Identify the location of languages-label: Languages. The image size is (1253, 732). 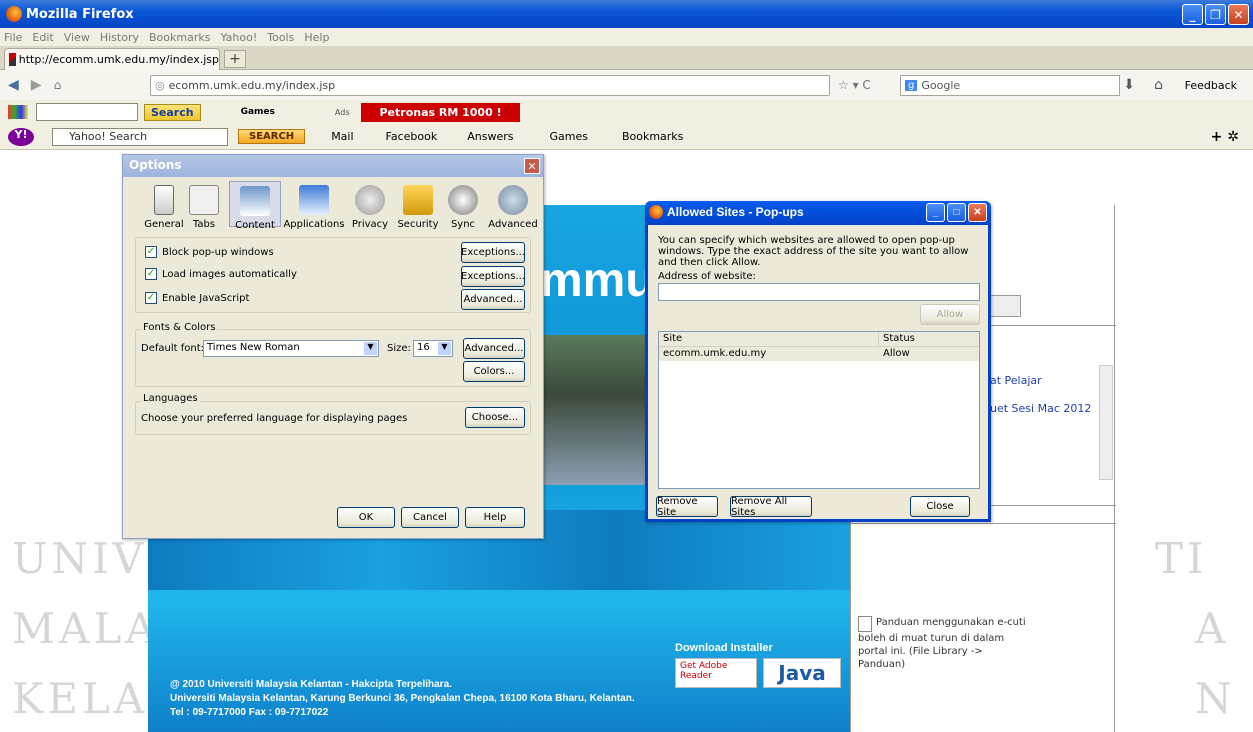
(170, 398).